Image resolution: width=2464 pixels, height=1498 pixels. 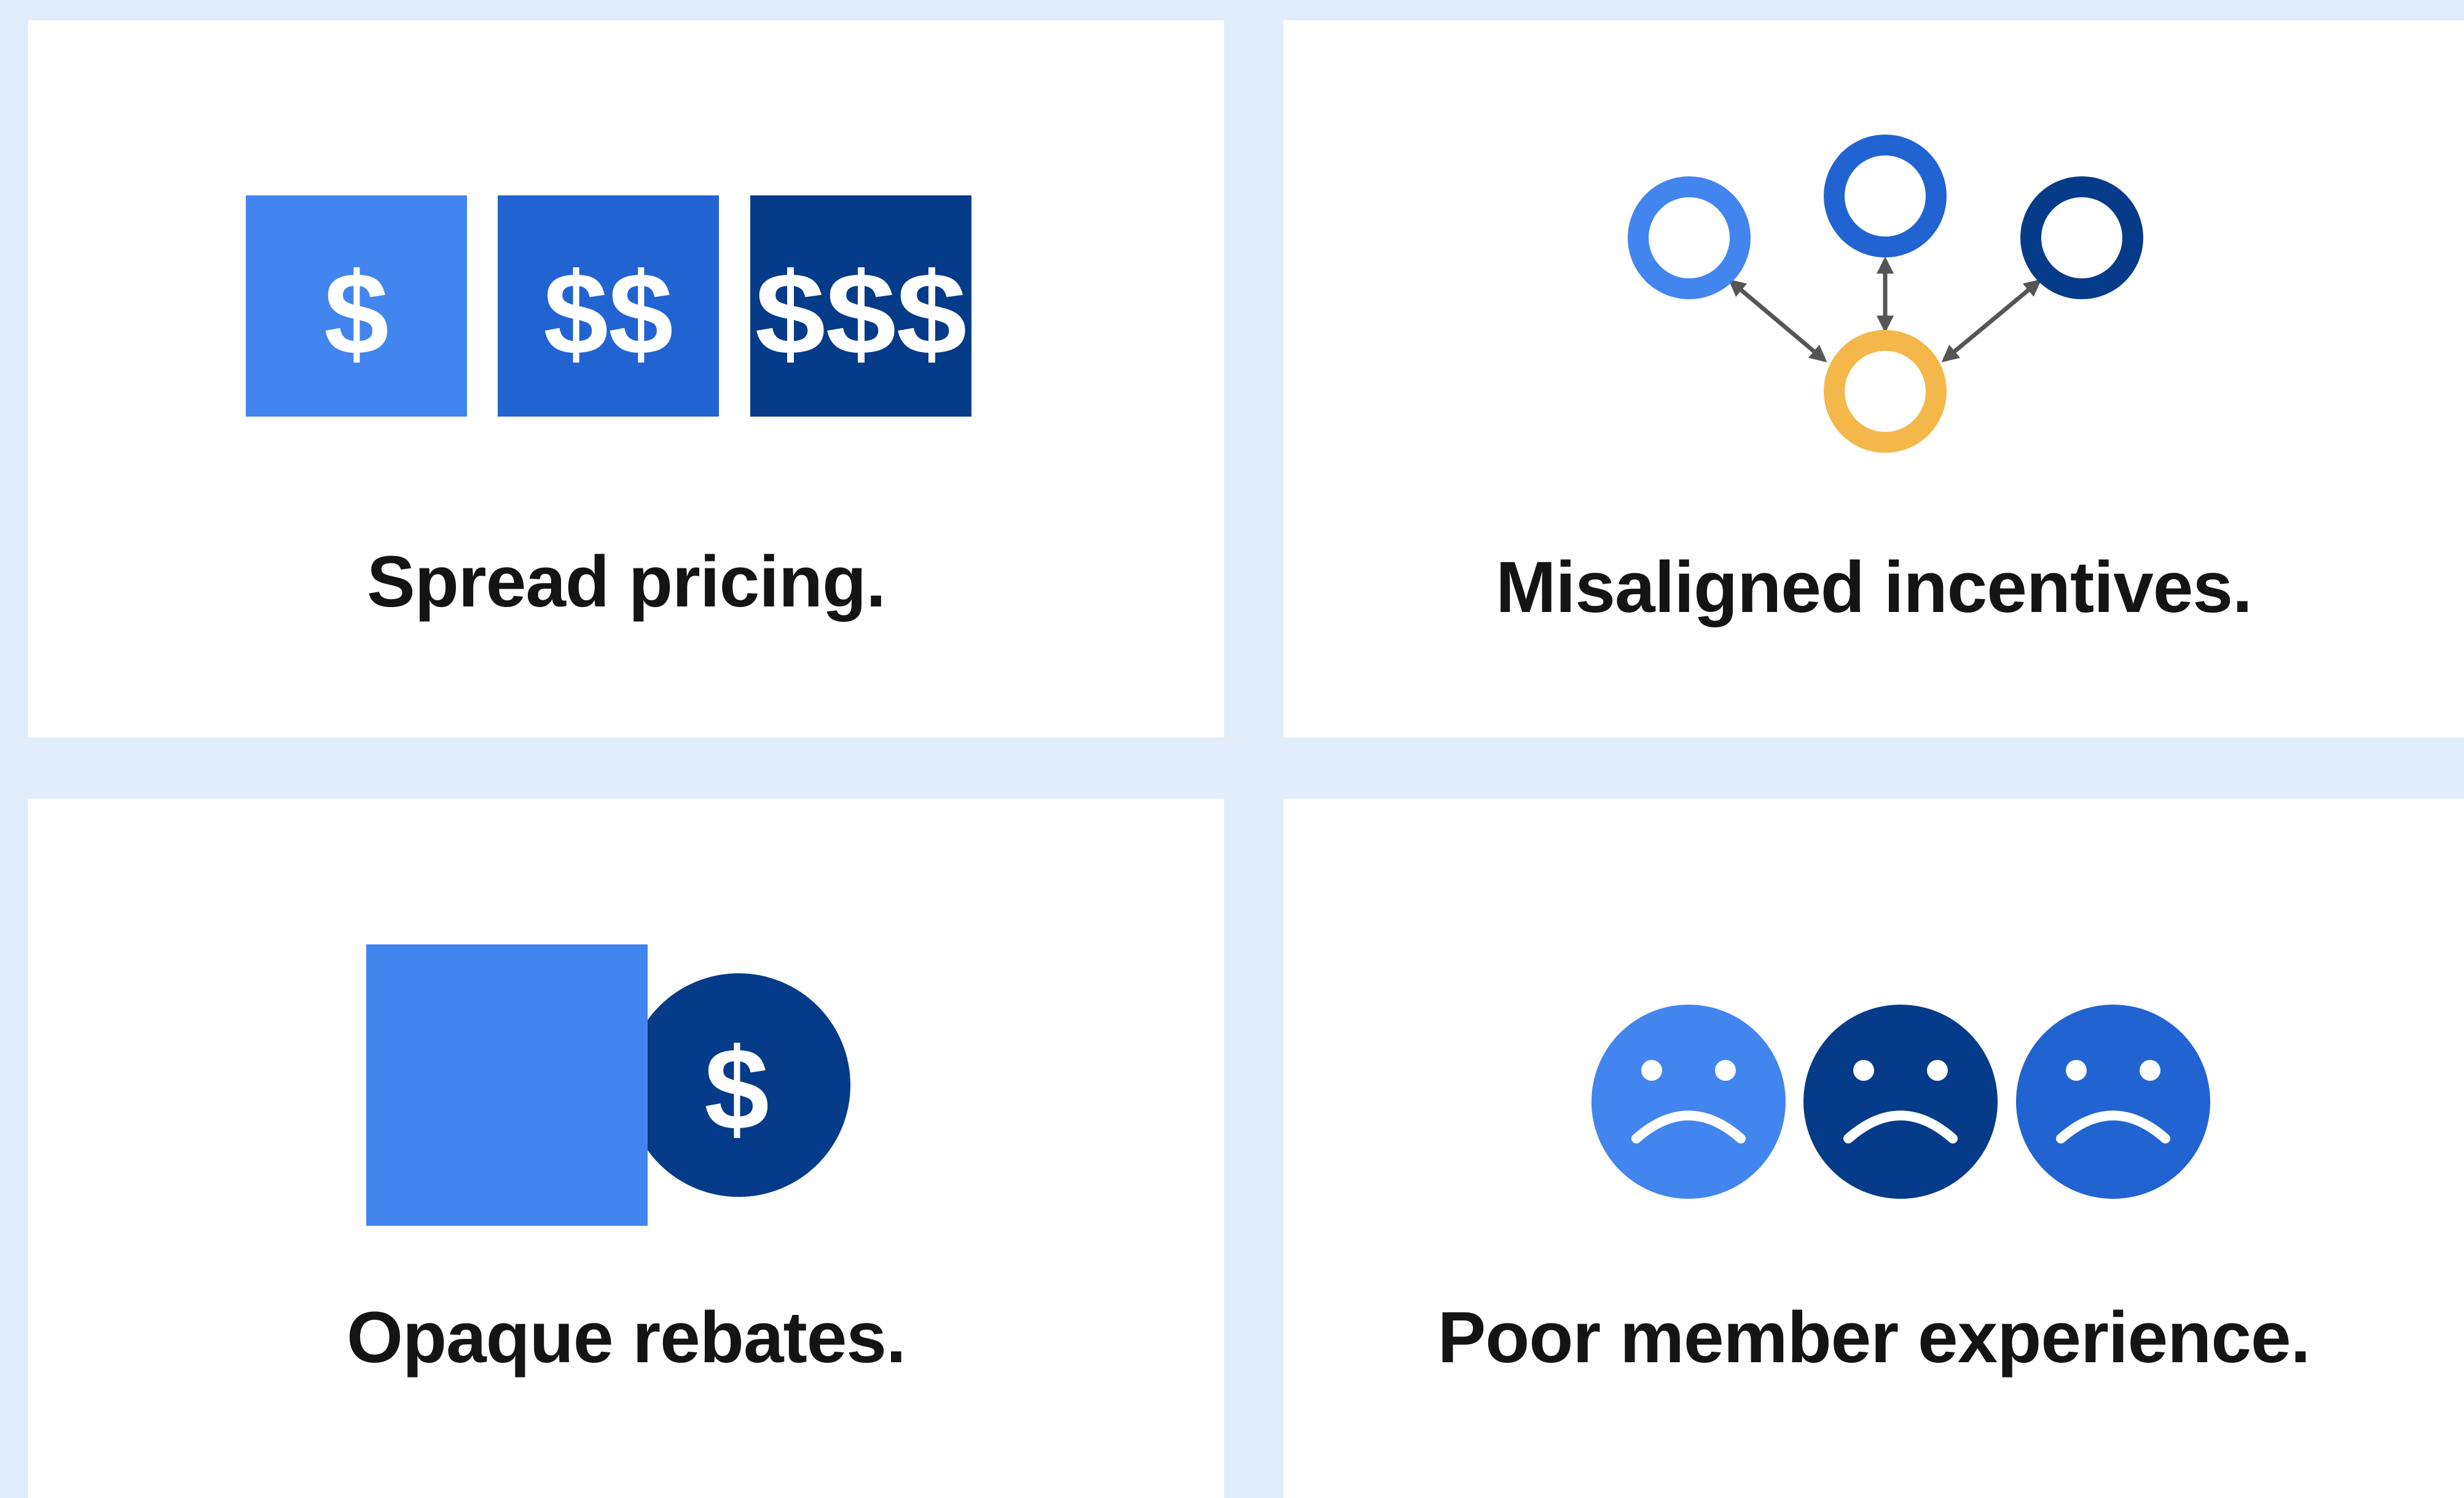 What do you see at coordinates (507, 1085) in the screenshot?
I see `rebate-box` at bounding box center [507, 1085].